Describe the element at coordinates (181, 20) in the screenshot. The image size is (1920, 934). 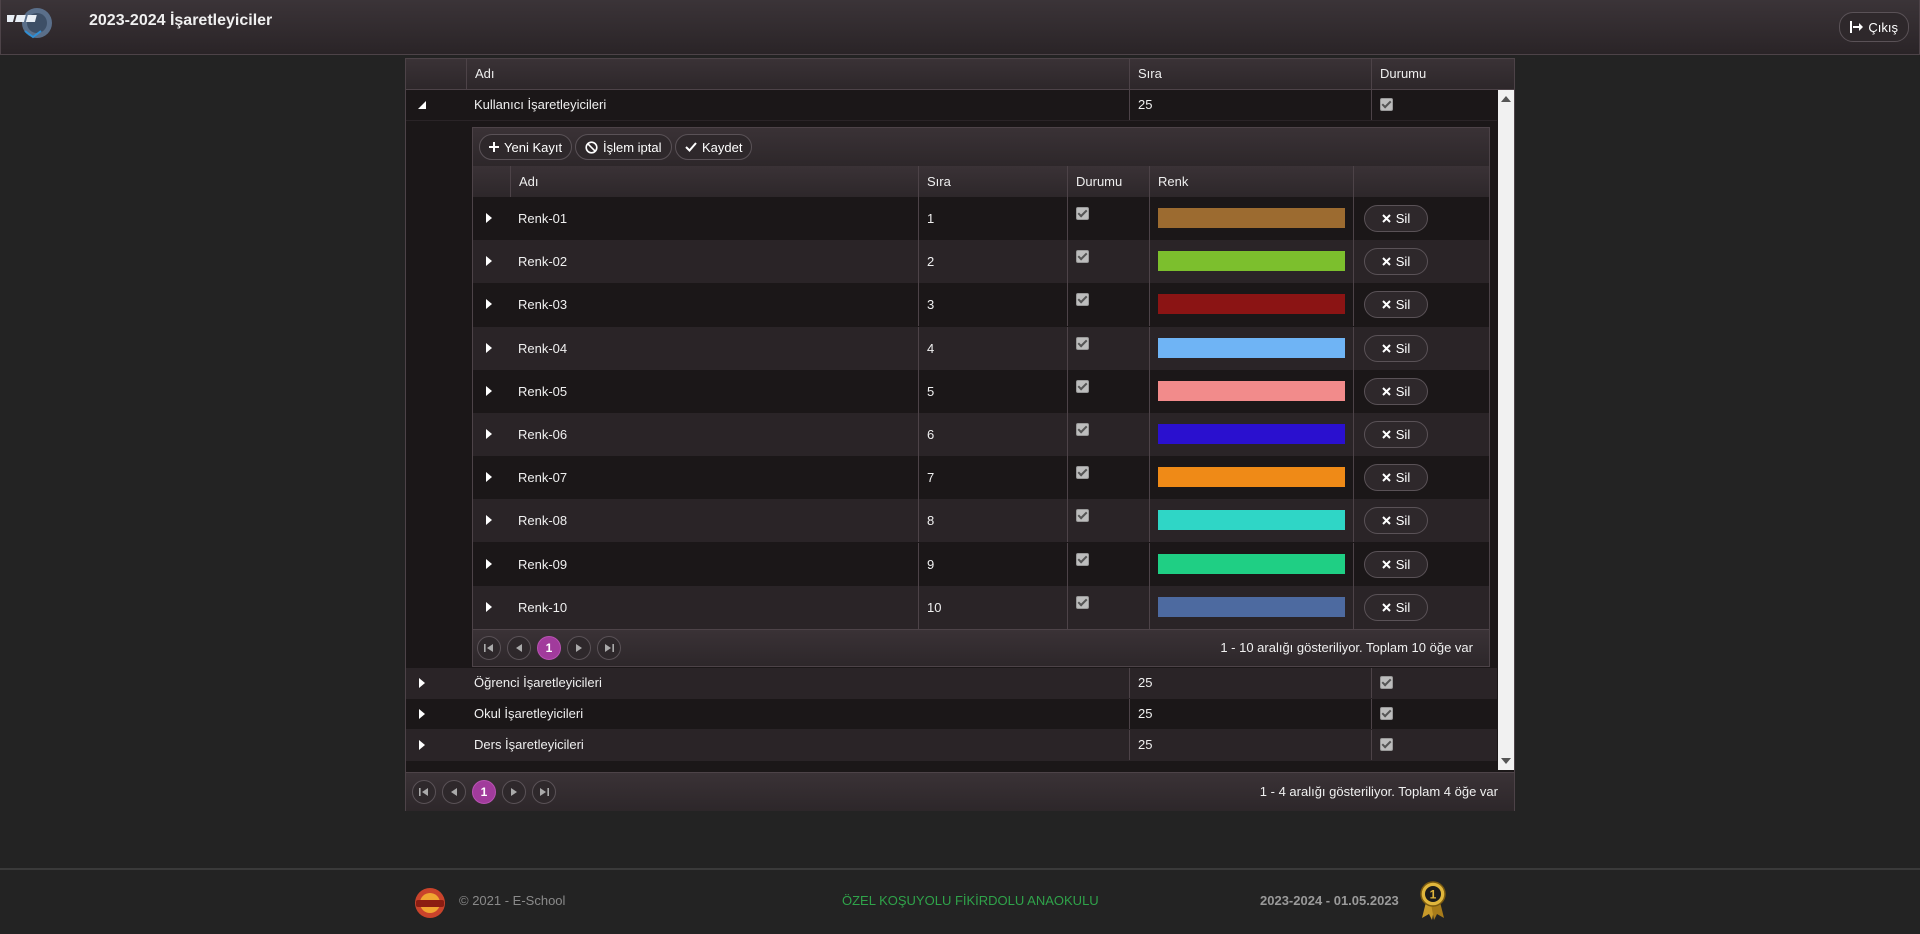
I see `page-title: 2023-2024 İşaretleyiciler` at that location.